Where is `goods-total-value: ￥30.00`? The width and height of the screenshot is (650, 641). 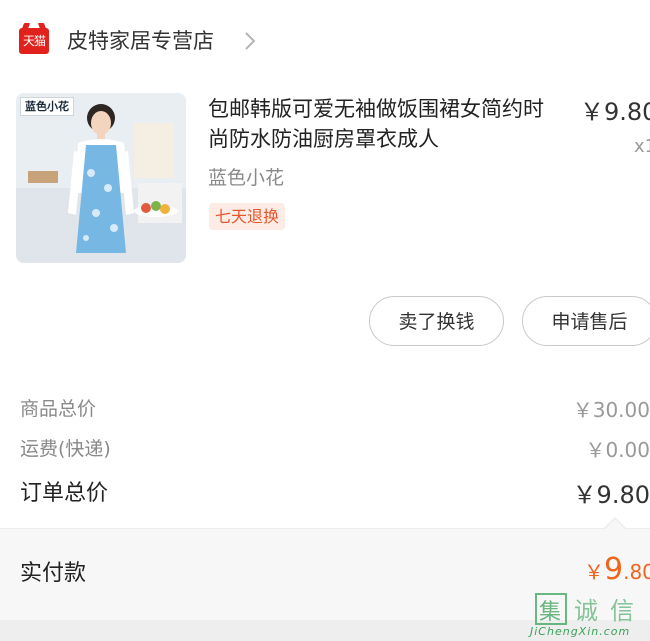 goods-total-value: ￥30.00 is located at coordinates (611, 410).